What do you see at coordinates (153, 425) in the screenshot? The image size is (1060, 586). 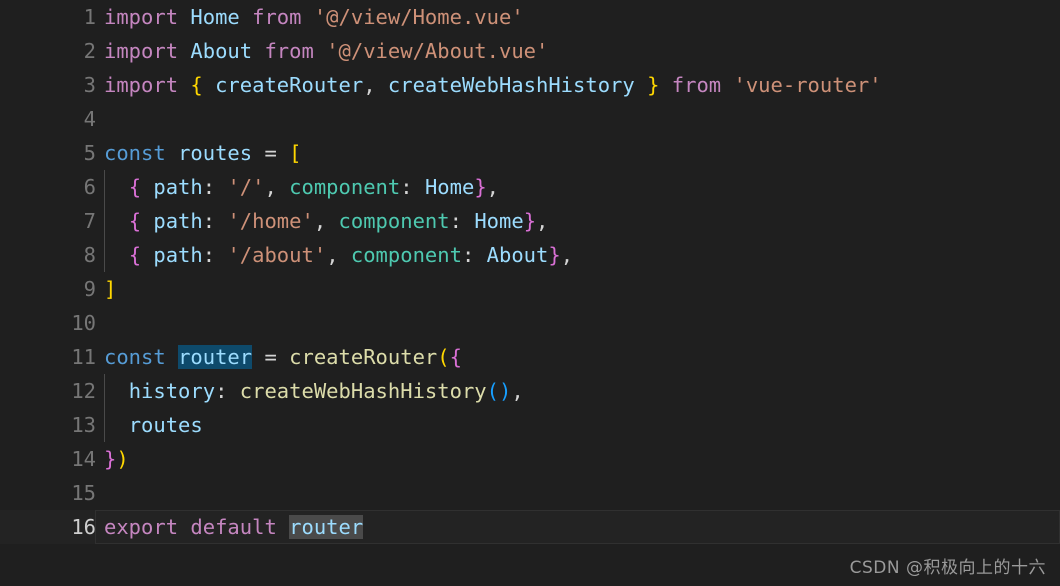 I see `line-content: routes` at bounding box center [153, 425].